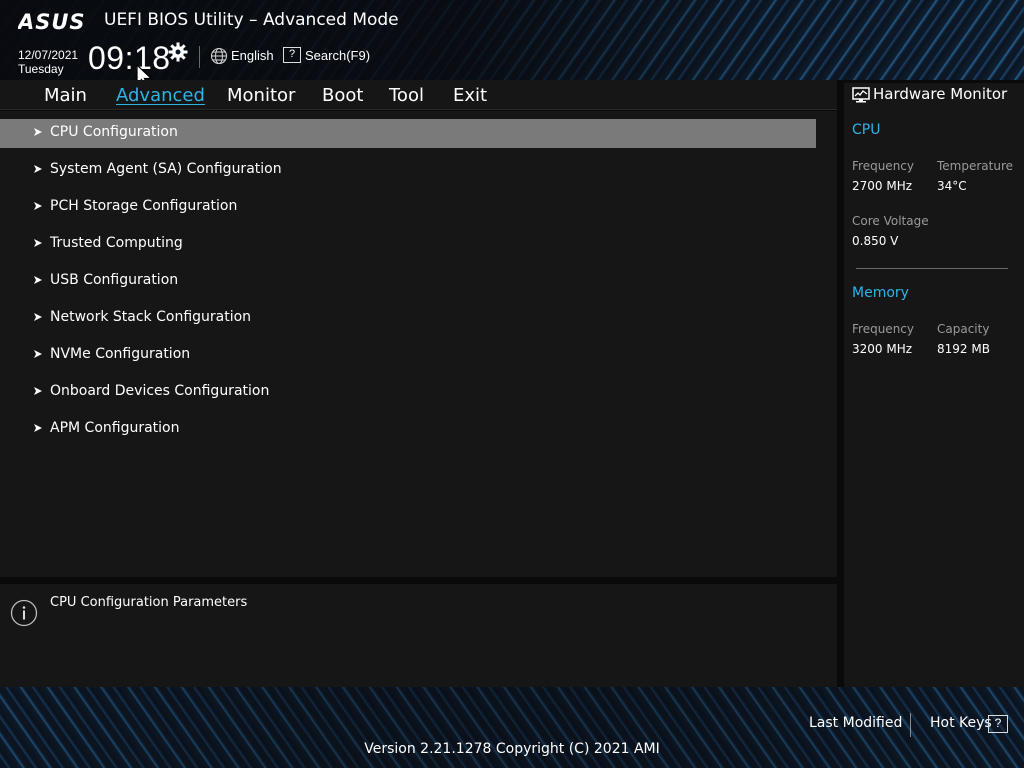 This screenshot has height=768, width=1024. What do you see at coordinates (932, 268) in the screenshot?
I see `hardware-monitor-divider` at bounding box center [932, 268].